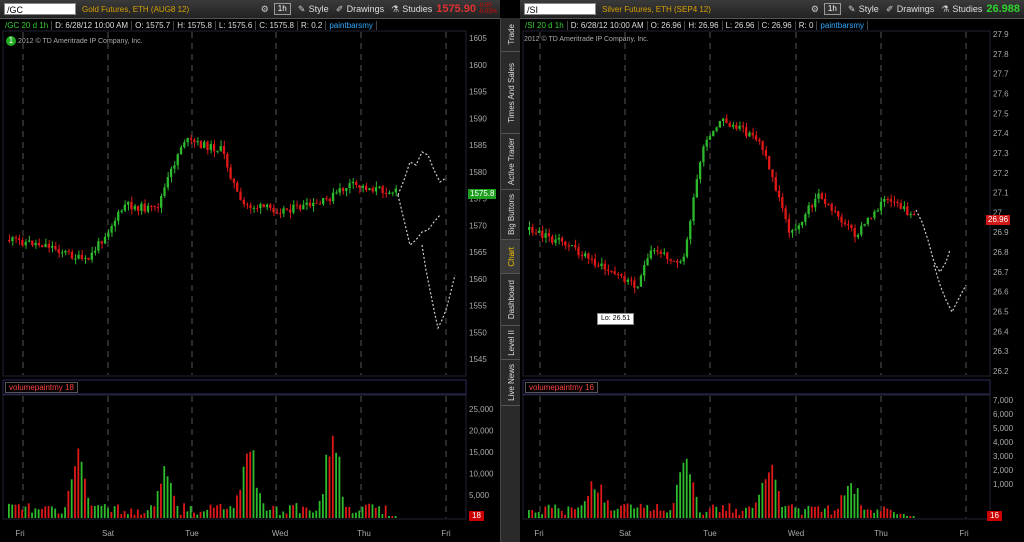  Describe the element at coordinates (964, 533) in the screenshot. I see `time-axis-label: Fri` at that location.